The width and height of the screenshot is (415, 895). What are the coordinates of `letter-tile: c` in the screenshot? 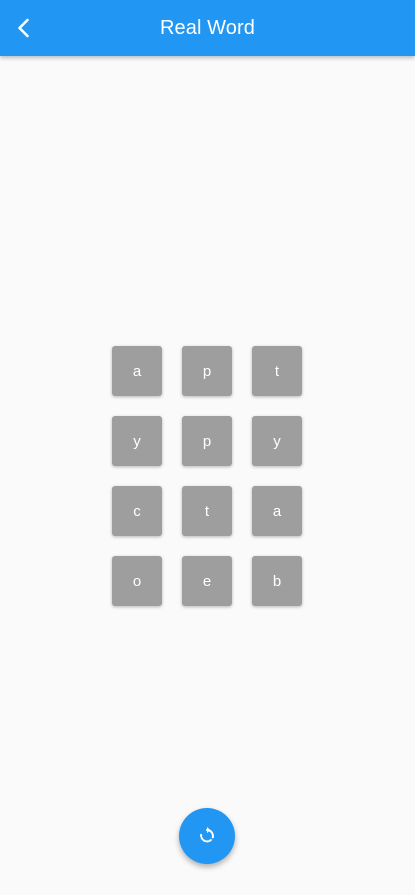 It's located at (137, 511).